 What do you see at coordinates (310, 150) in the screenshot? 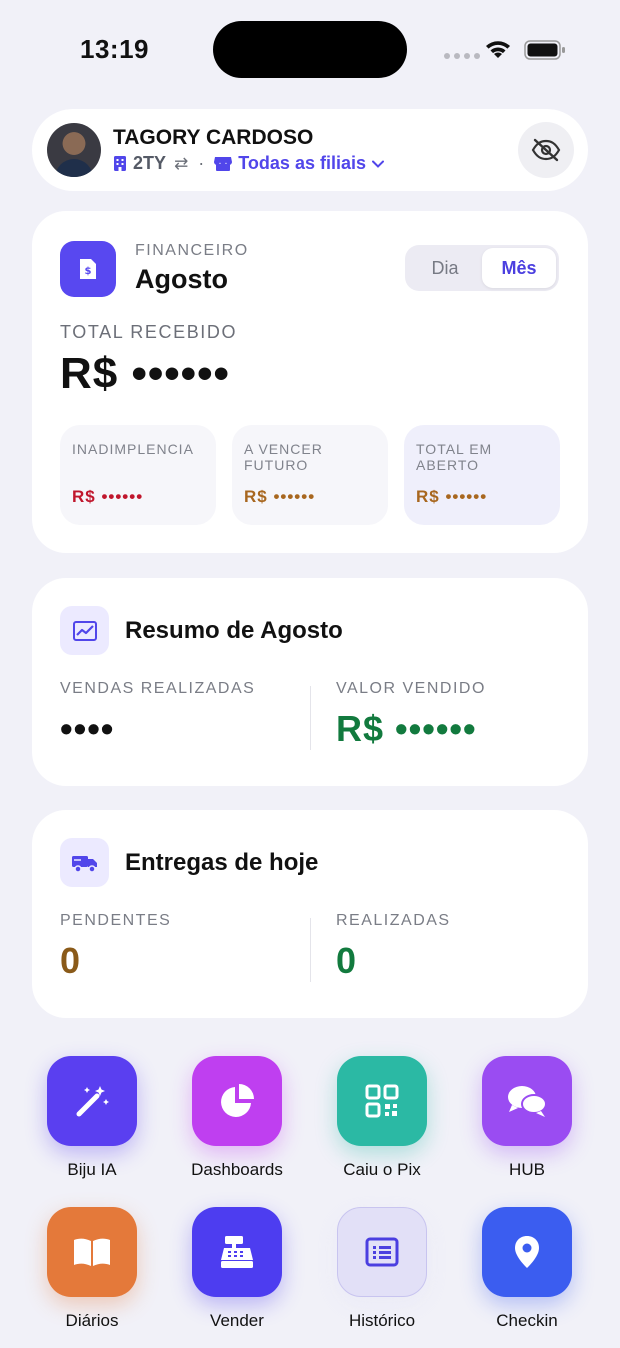
I see `user-header: TAGORY CARDOSO 2TY ⇄ · Todas as filiais` at bounding box center [310, 150].